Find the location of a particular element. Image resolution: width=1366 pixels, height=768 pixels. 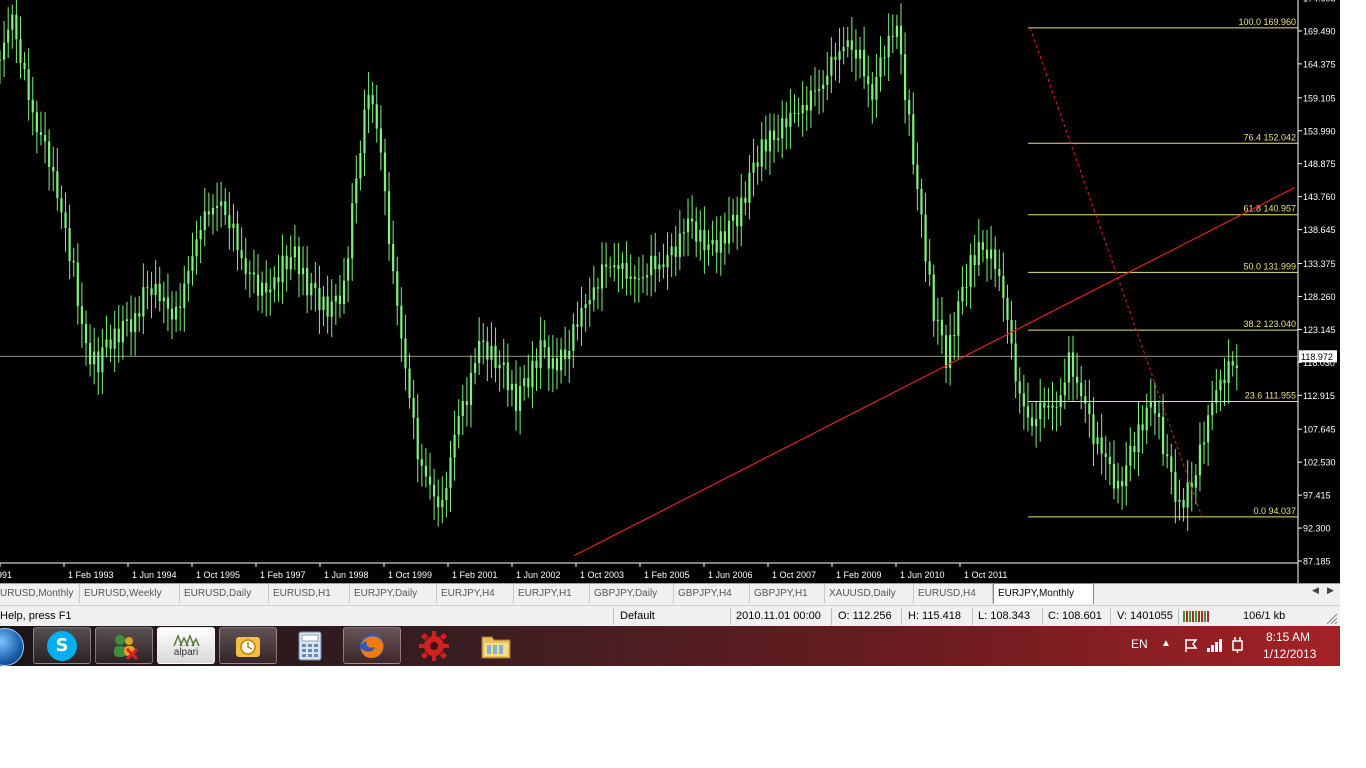

tab-eurusd-daily: EURUSD,Daily is located at coordinates (224, 593).